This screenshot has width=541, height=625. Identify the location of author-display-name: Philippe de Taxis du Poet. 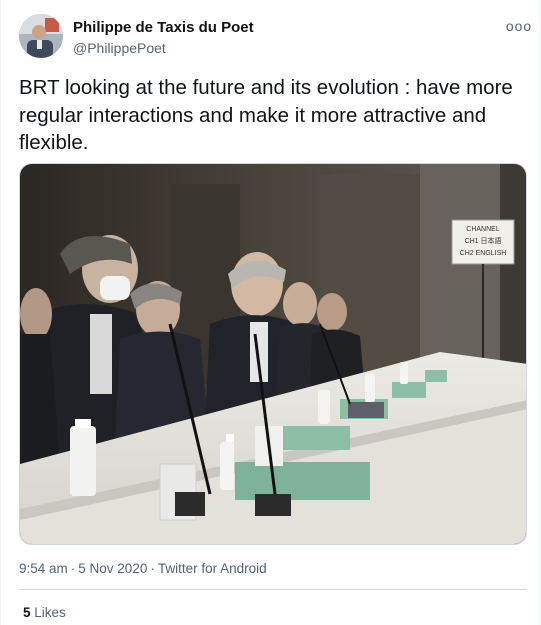
(163, 28).